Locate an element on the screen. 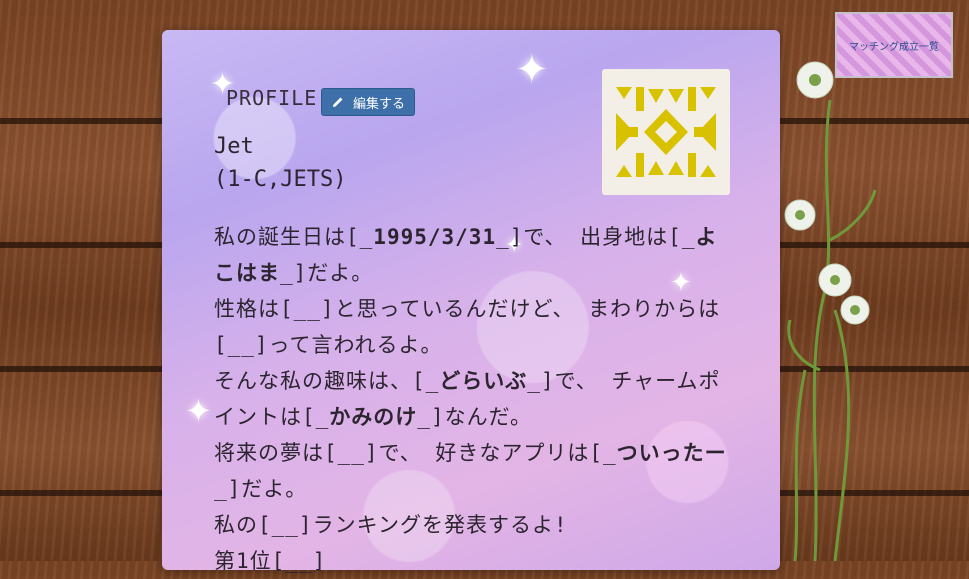 This screenshot has height=579, width=969. profile-name: Jet is located at coordinates (234, 146).